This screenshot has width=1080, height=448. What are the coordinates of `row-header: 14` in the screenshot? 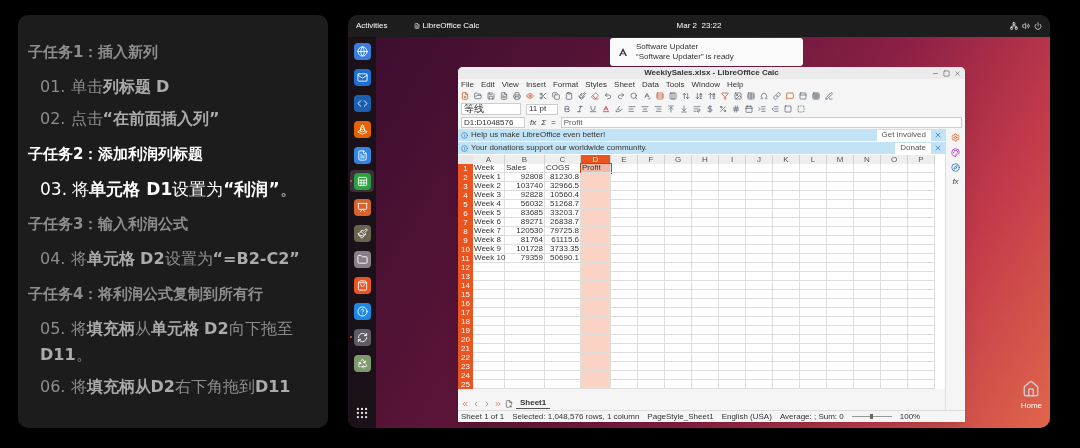 It's located at (465, 285).